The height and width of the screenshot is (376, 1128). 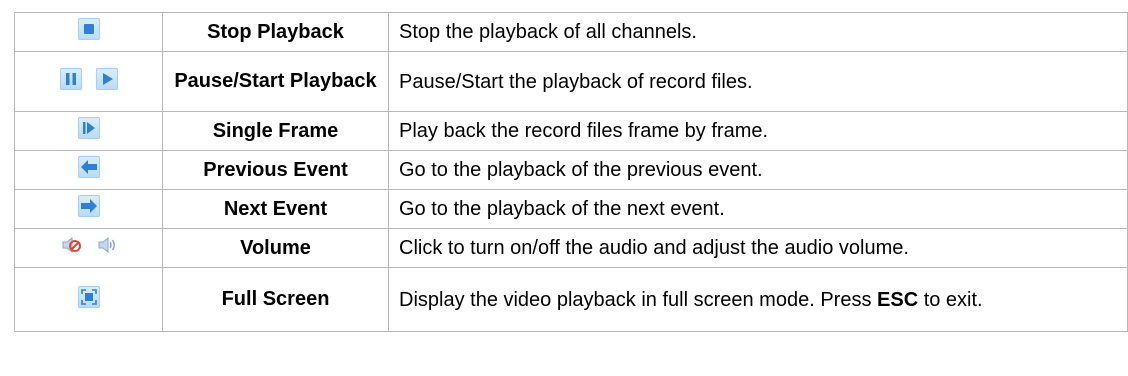 I want to click on volume-icon, so click(x=107, y=245).